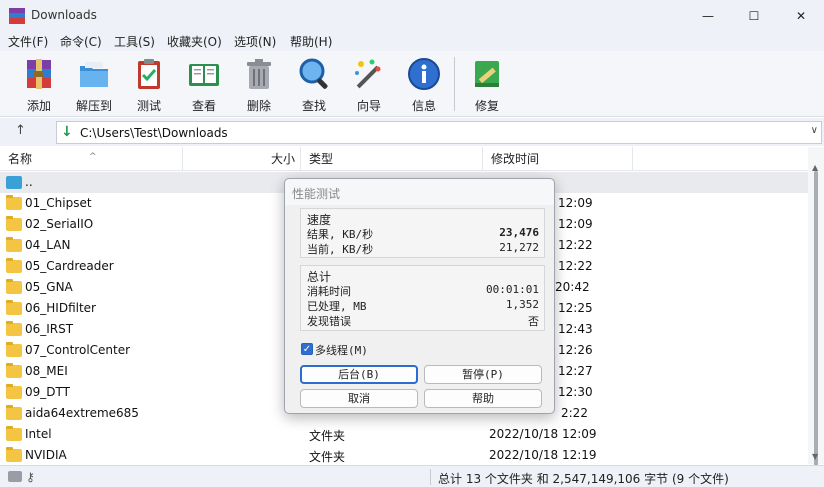 The height and width of the screenshot is (487, 824). What do you see at coordinates (575, 203) in the screenshot?
I see `file-modified: 12:09` at bounding box center [575, 203].